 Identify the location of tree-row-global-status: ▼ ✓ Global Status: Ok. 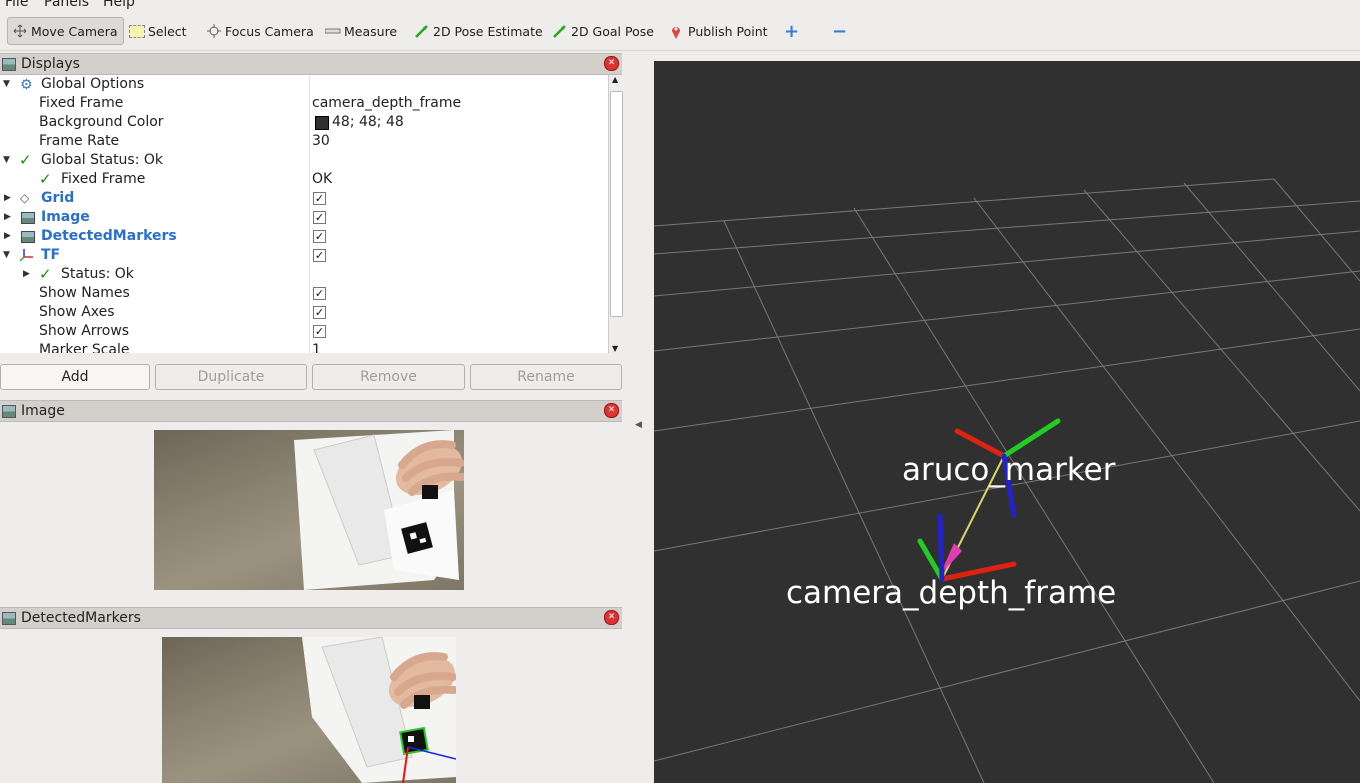
(304, 160).